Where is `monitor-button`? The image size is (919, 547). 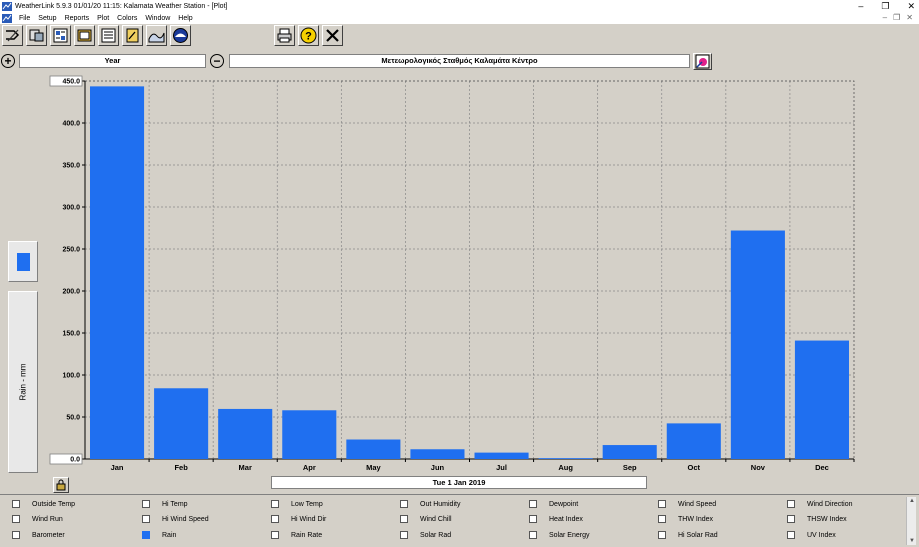
monitor-button is located at coordinates (84, 35).